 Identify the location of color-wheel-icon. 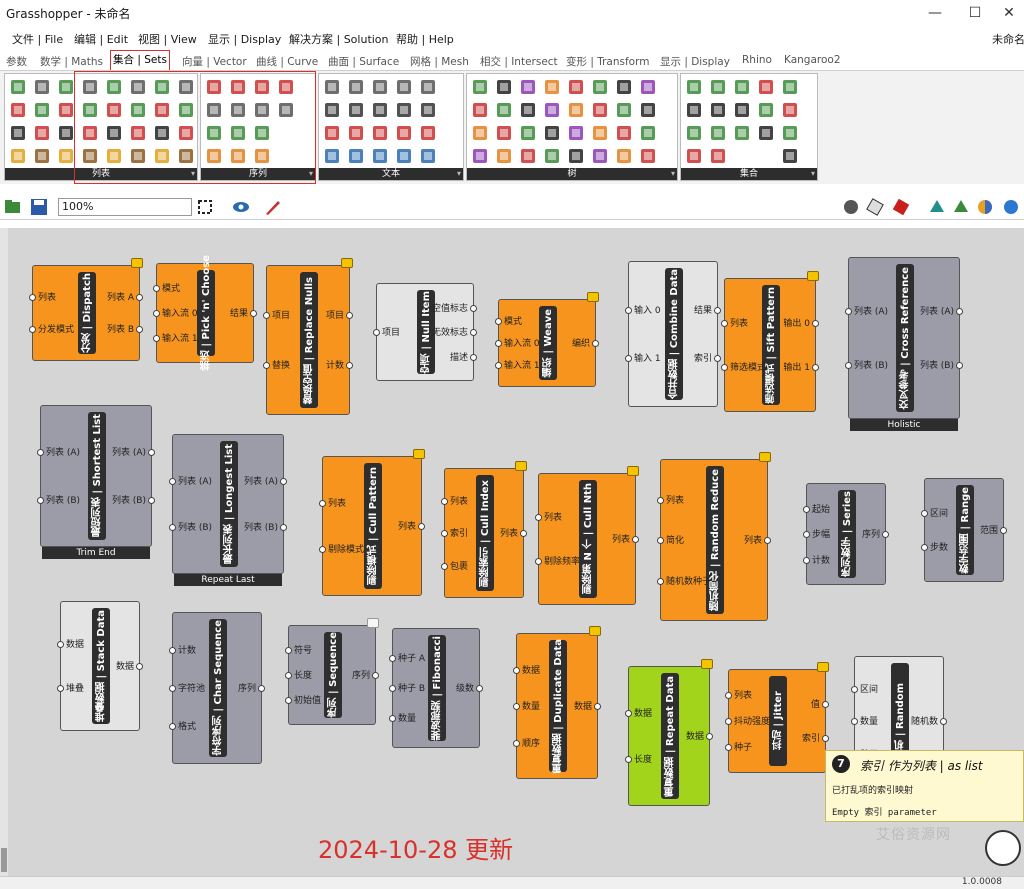
(985, 207).